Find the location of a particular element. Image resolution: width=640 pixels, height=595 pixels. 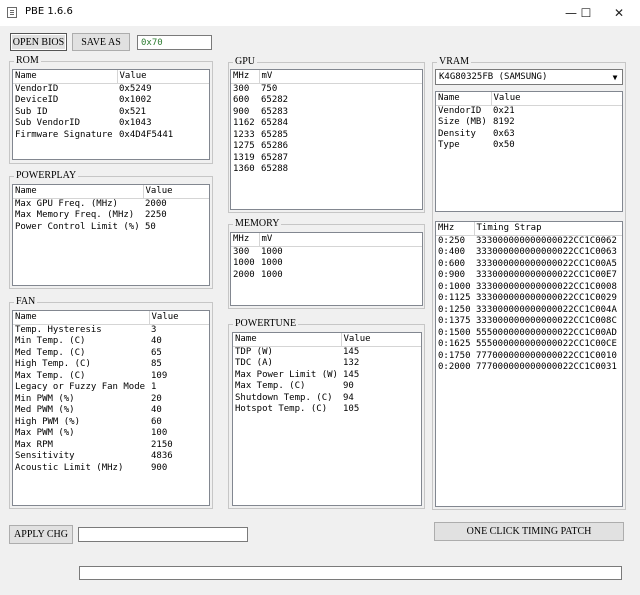

table-row: Hotspot Temp. (C) 105 is located at coordinates (327, 410).